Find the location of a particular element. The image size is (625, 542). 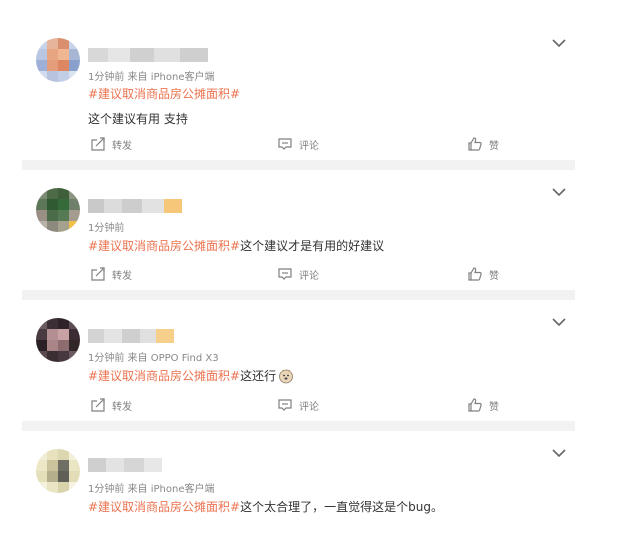

post-body: 这个太合理了，一直觉得这是个bug。 is located at coordinates (341, 507).